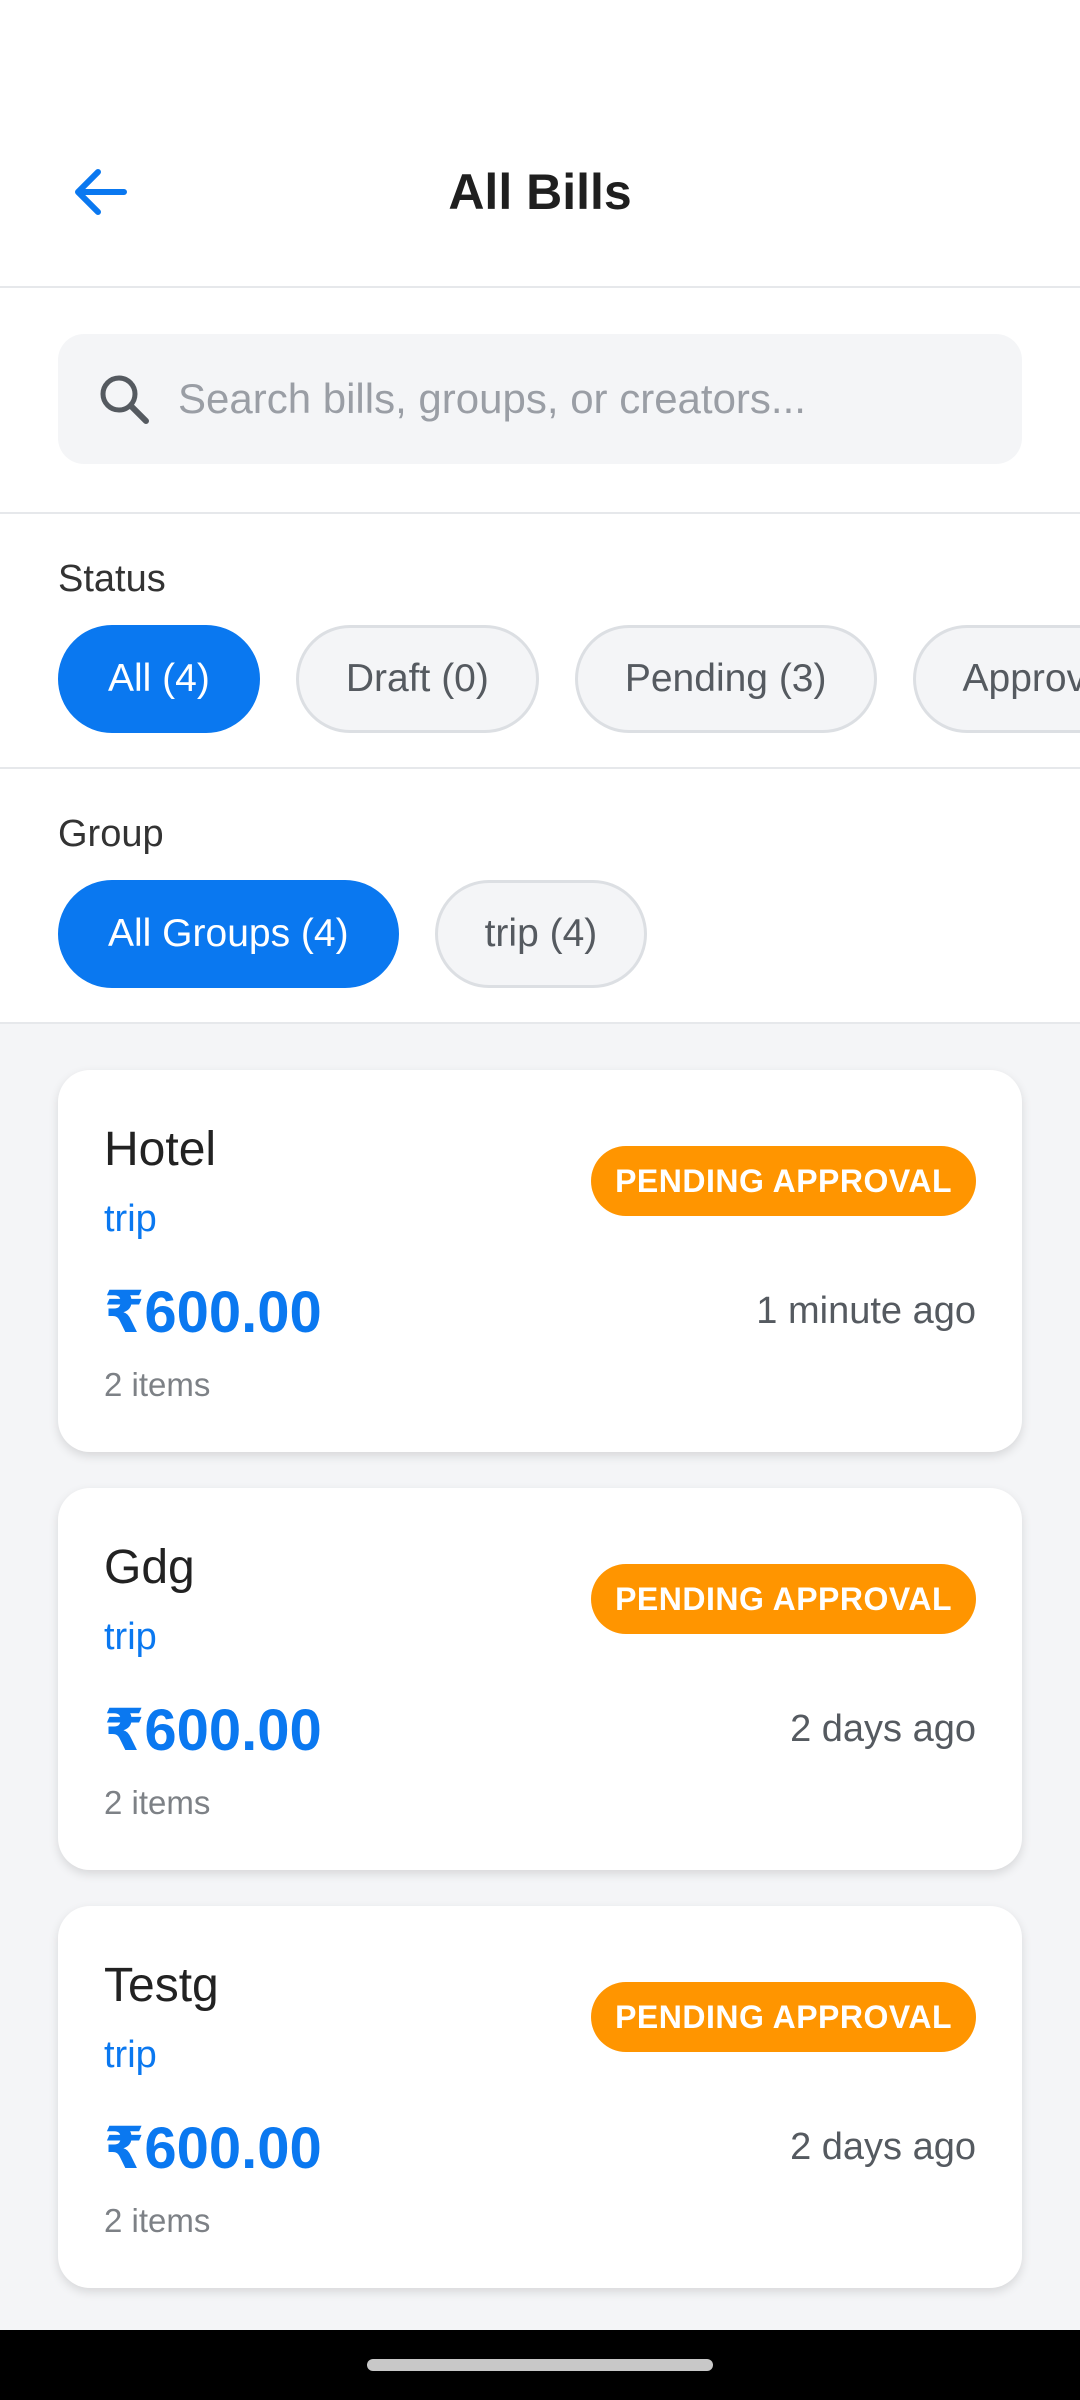 This screenshot has width=1080, height=2400. I want to click on page-title: All Bills, so click(540, 192).